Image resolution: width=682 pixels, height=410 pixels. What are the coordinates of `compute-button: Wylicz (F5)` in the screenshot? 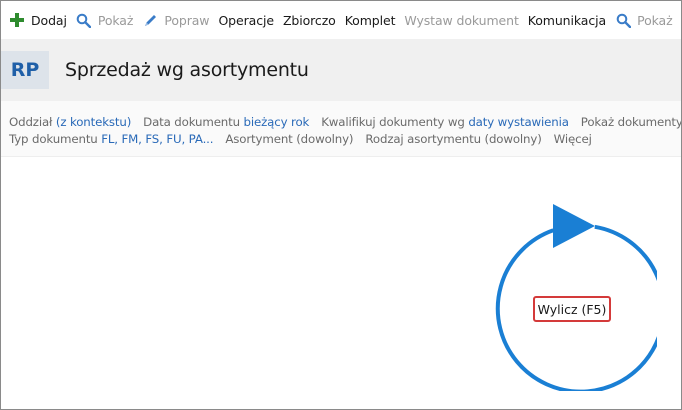 It's located at (572, 309).